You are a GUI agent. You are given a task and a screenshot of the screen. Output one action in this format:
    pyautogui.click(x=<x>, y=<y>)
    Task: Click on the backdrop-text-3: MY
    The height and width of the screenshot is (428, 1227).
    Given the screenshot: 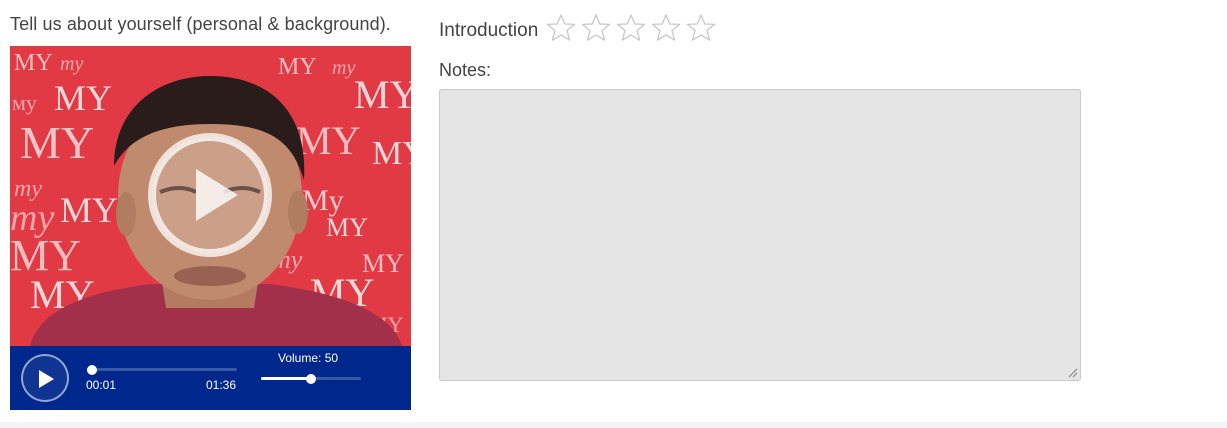 What is the action you would take?
    pyautogui.click(x=382, y=94)
    